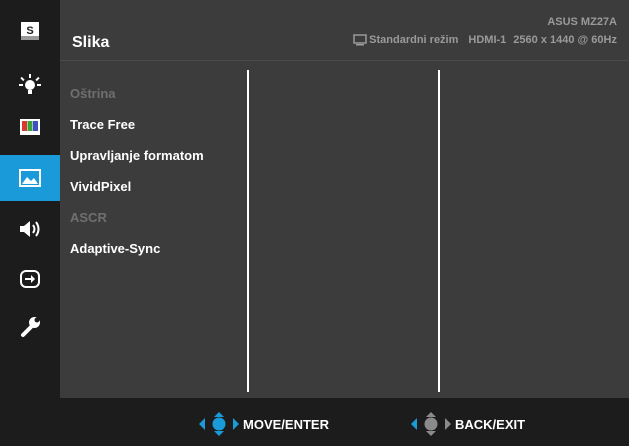 The height and width of the screenshot is (446, 629). Describe the element at coordinates (286, 424) in the screenshot. I see `move-enter-label: MOVE/ENTER` at that location.